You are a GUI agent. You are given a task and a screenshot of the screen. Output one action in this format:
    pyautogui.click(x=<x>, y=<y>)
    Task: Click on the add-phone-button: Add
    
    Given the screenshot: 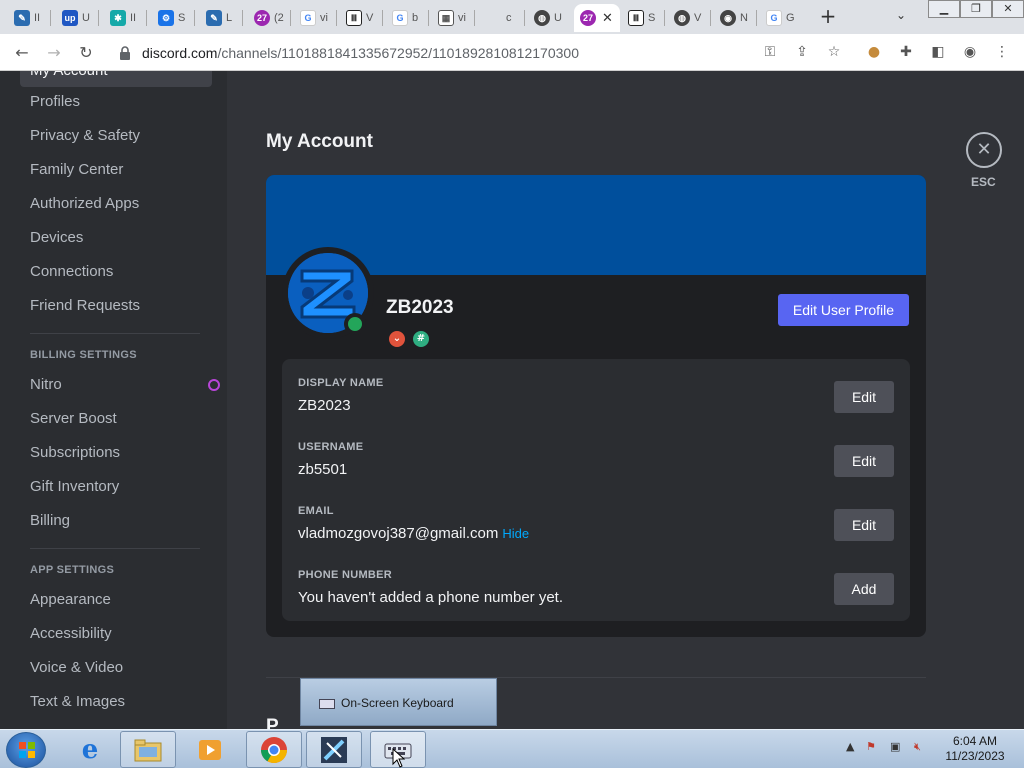 What is the action you would take?
    pyautogui.click(x=864, y=589)
    